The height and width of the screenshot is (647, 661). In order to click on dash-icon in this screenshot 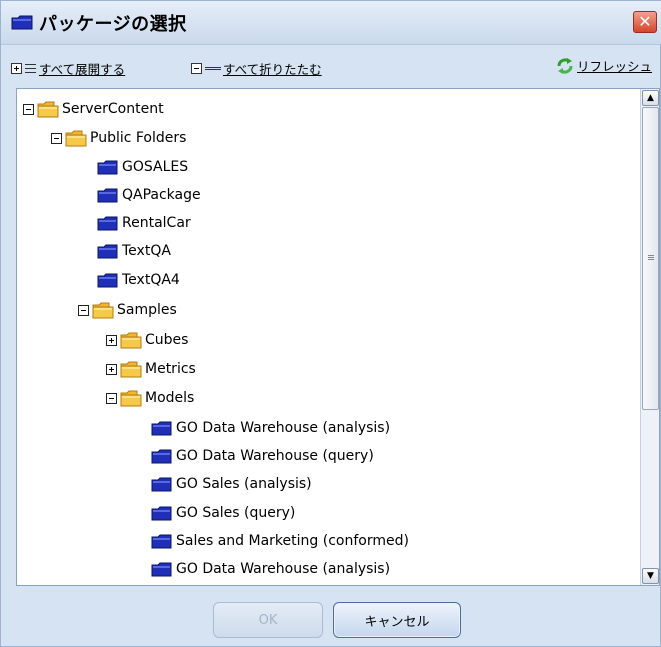, I will do `click(213, 68)`.